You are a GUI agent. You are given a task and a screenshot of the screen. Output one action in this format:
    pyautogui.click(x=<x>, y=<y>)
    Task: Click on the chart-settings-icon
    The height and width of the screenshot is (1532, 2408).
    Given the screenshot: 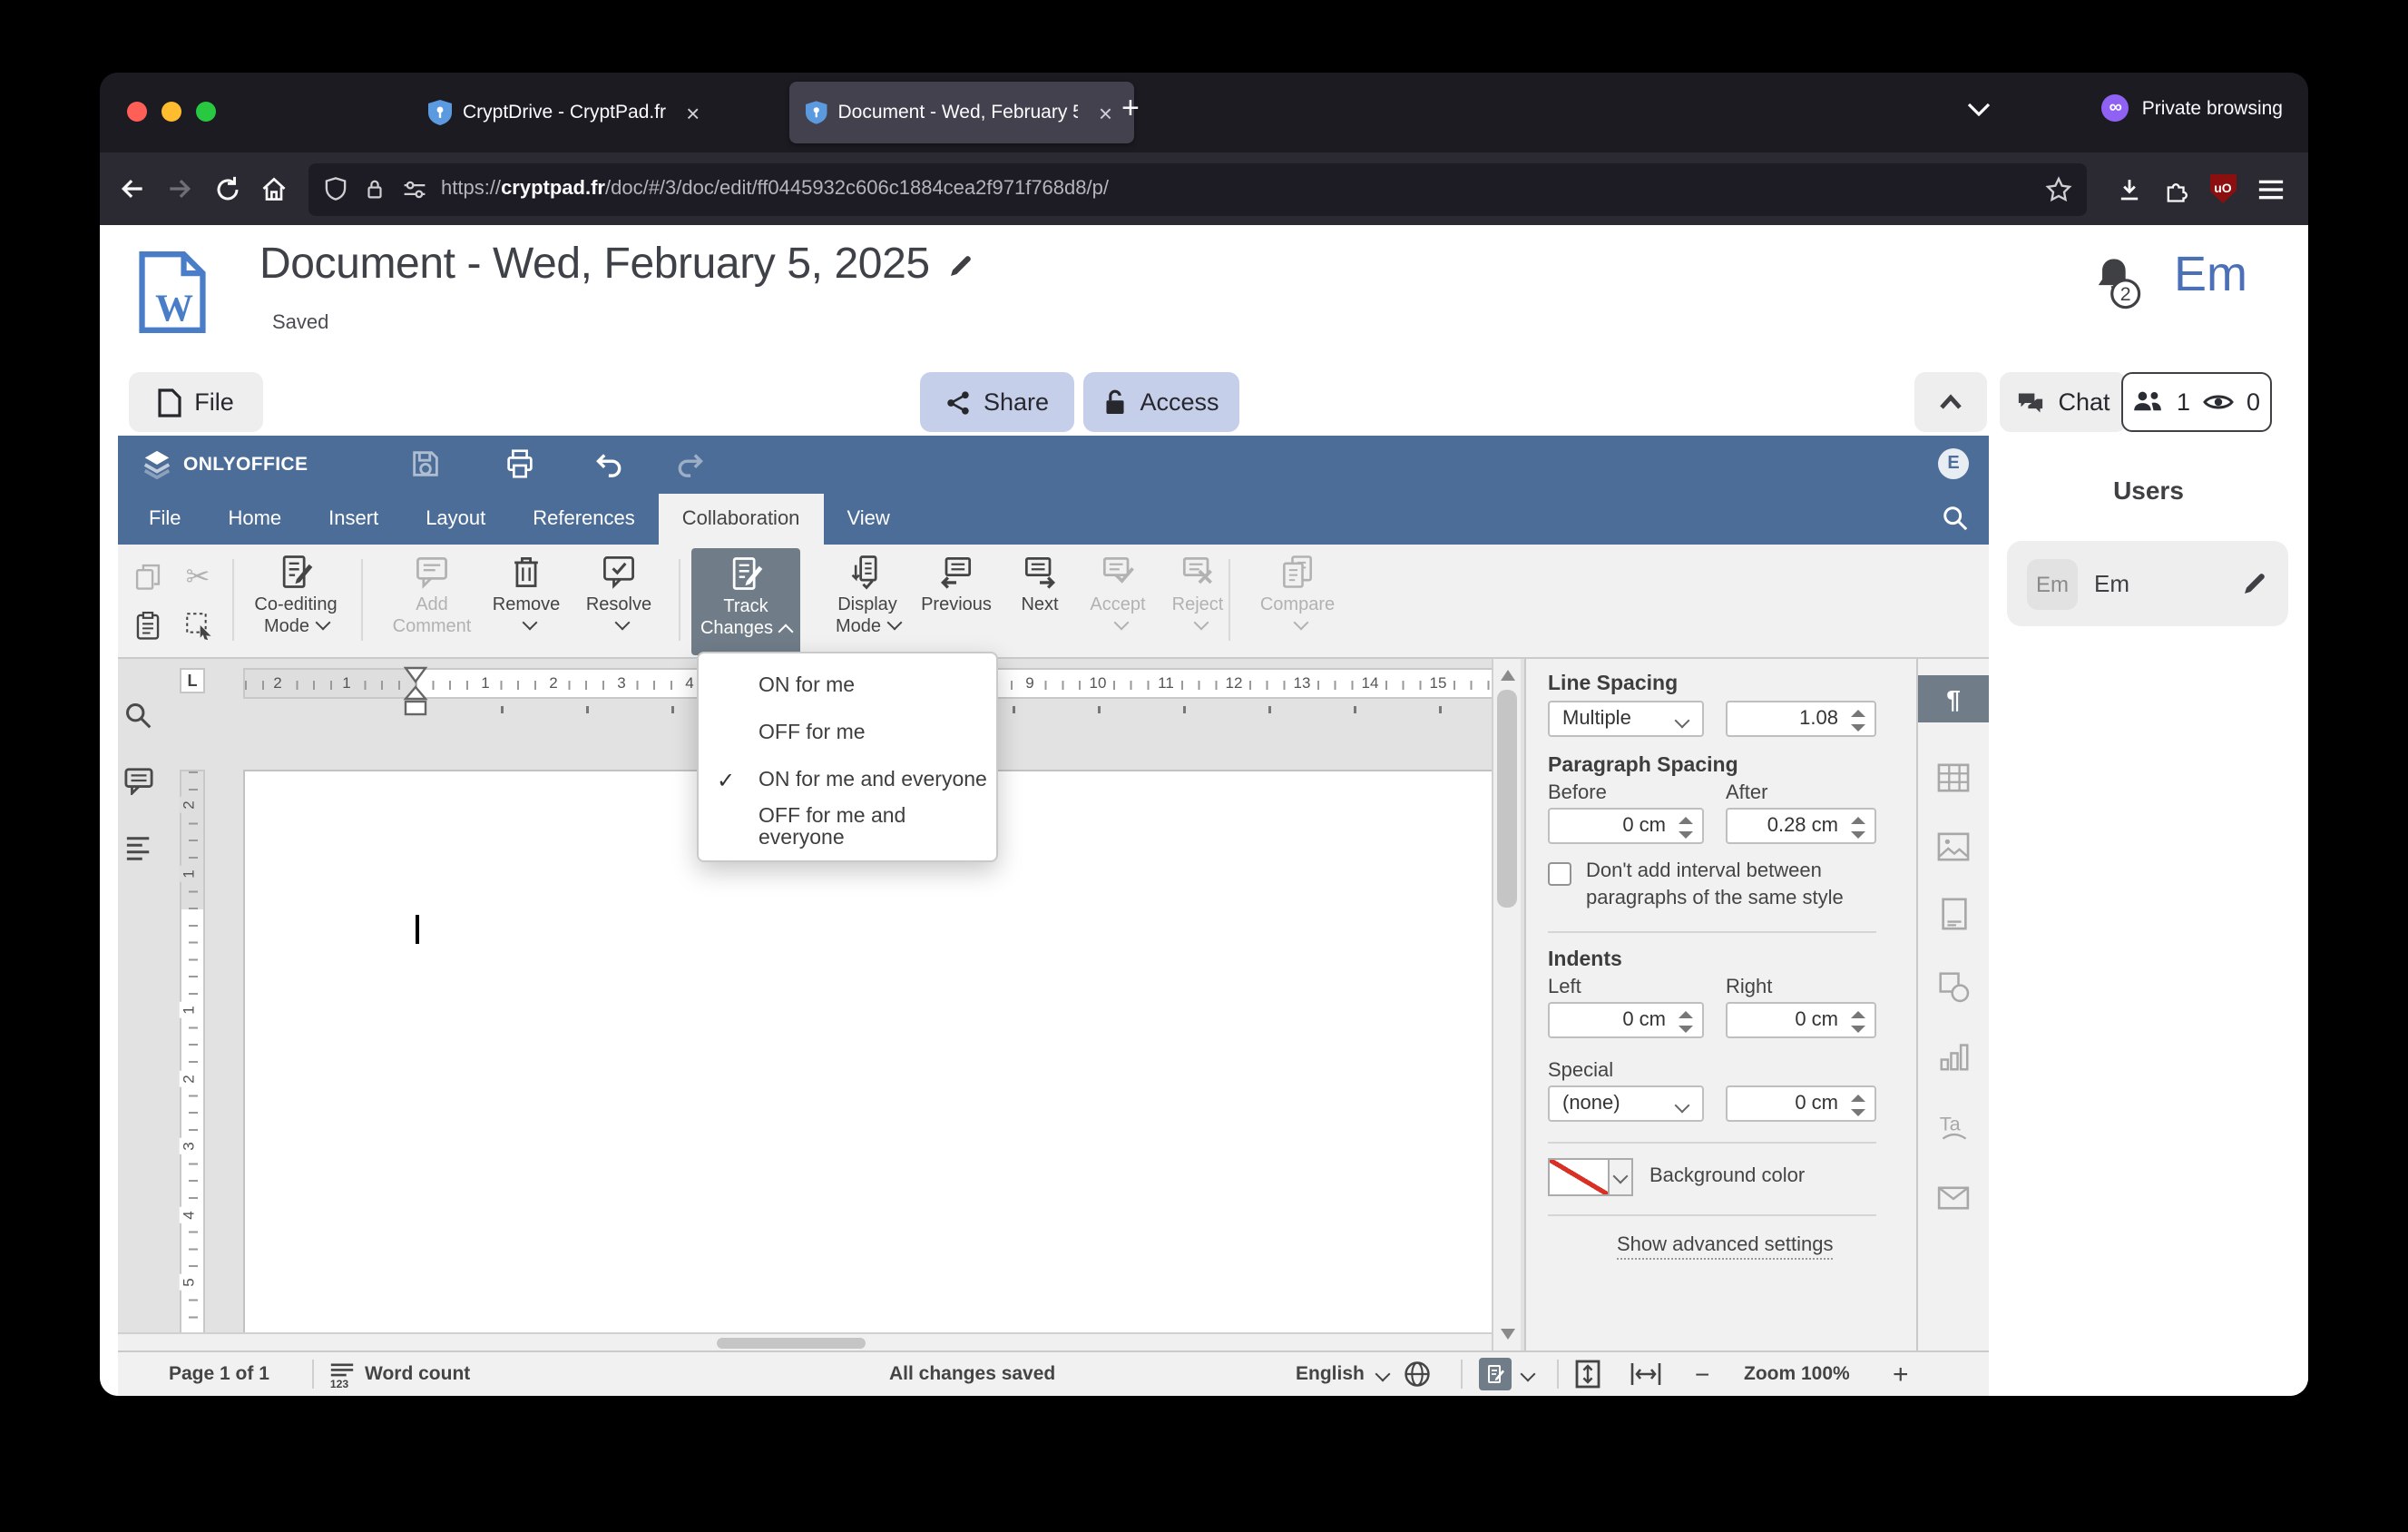 What is the action you would take?
    pyautogui.click(x=1954, y=1056)
    